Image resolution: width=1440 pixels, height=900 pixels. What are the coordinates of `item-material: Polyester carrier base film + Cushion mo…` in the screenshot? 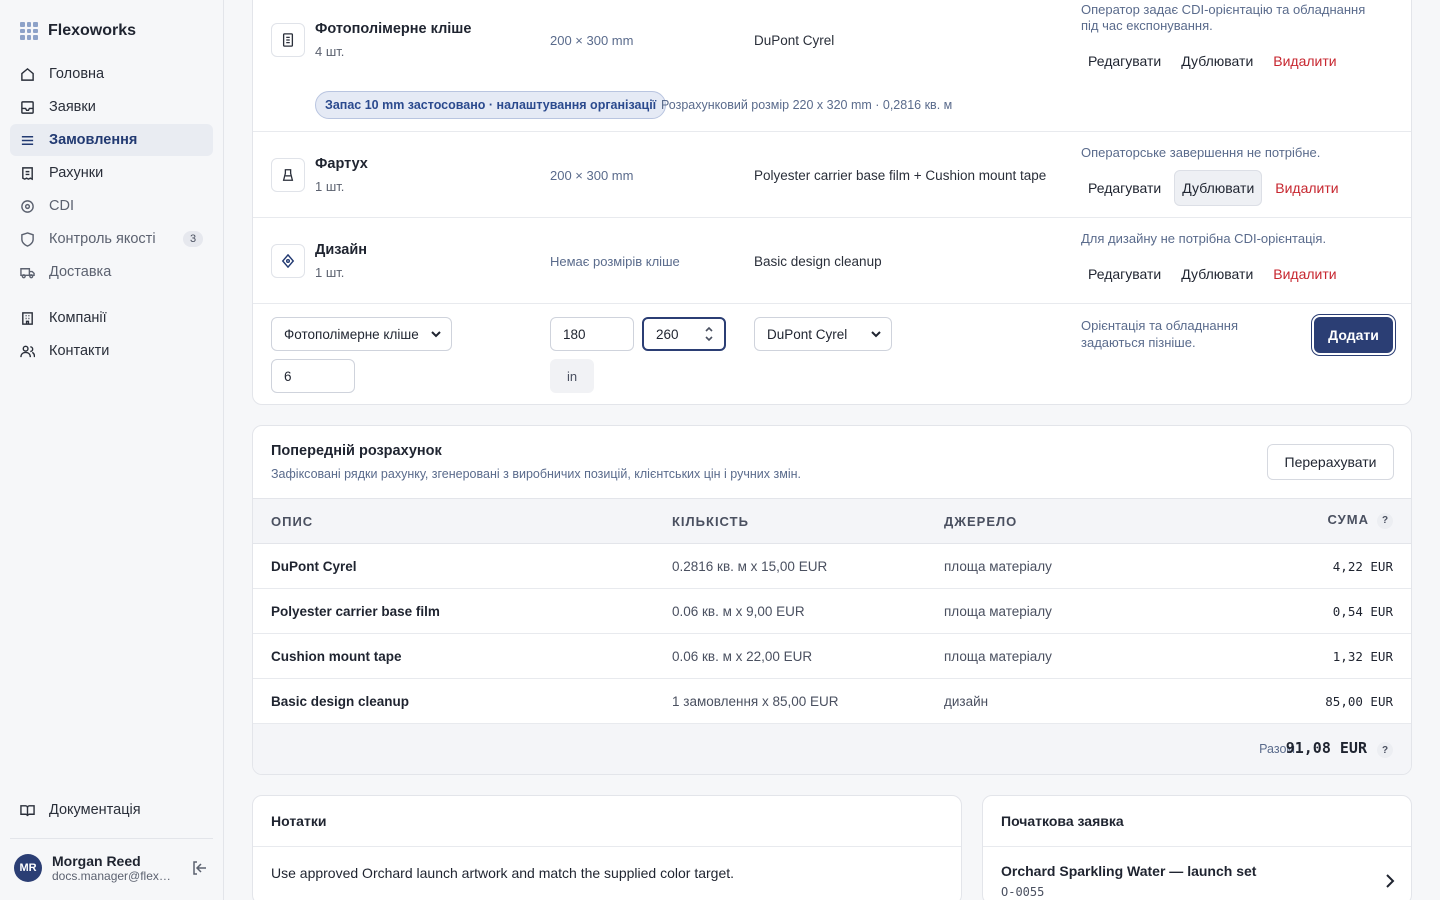 It's located at (900, 175).